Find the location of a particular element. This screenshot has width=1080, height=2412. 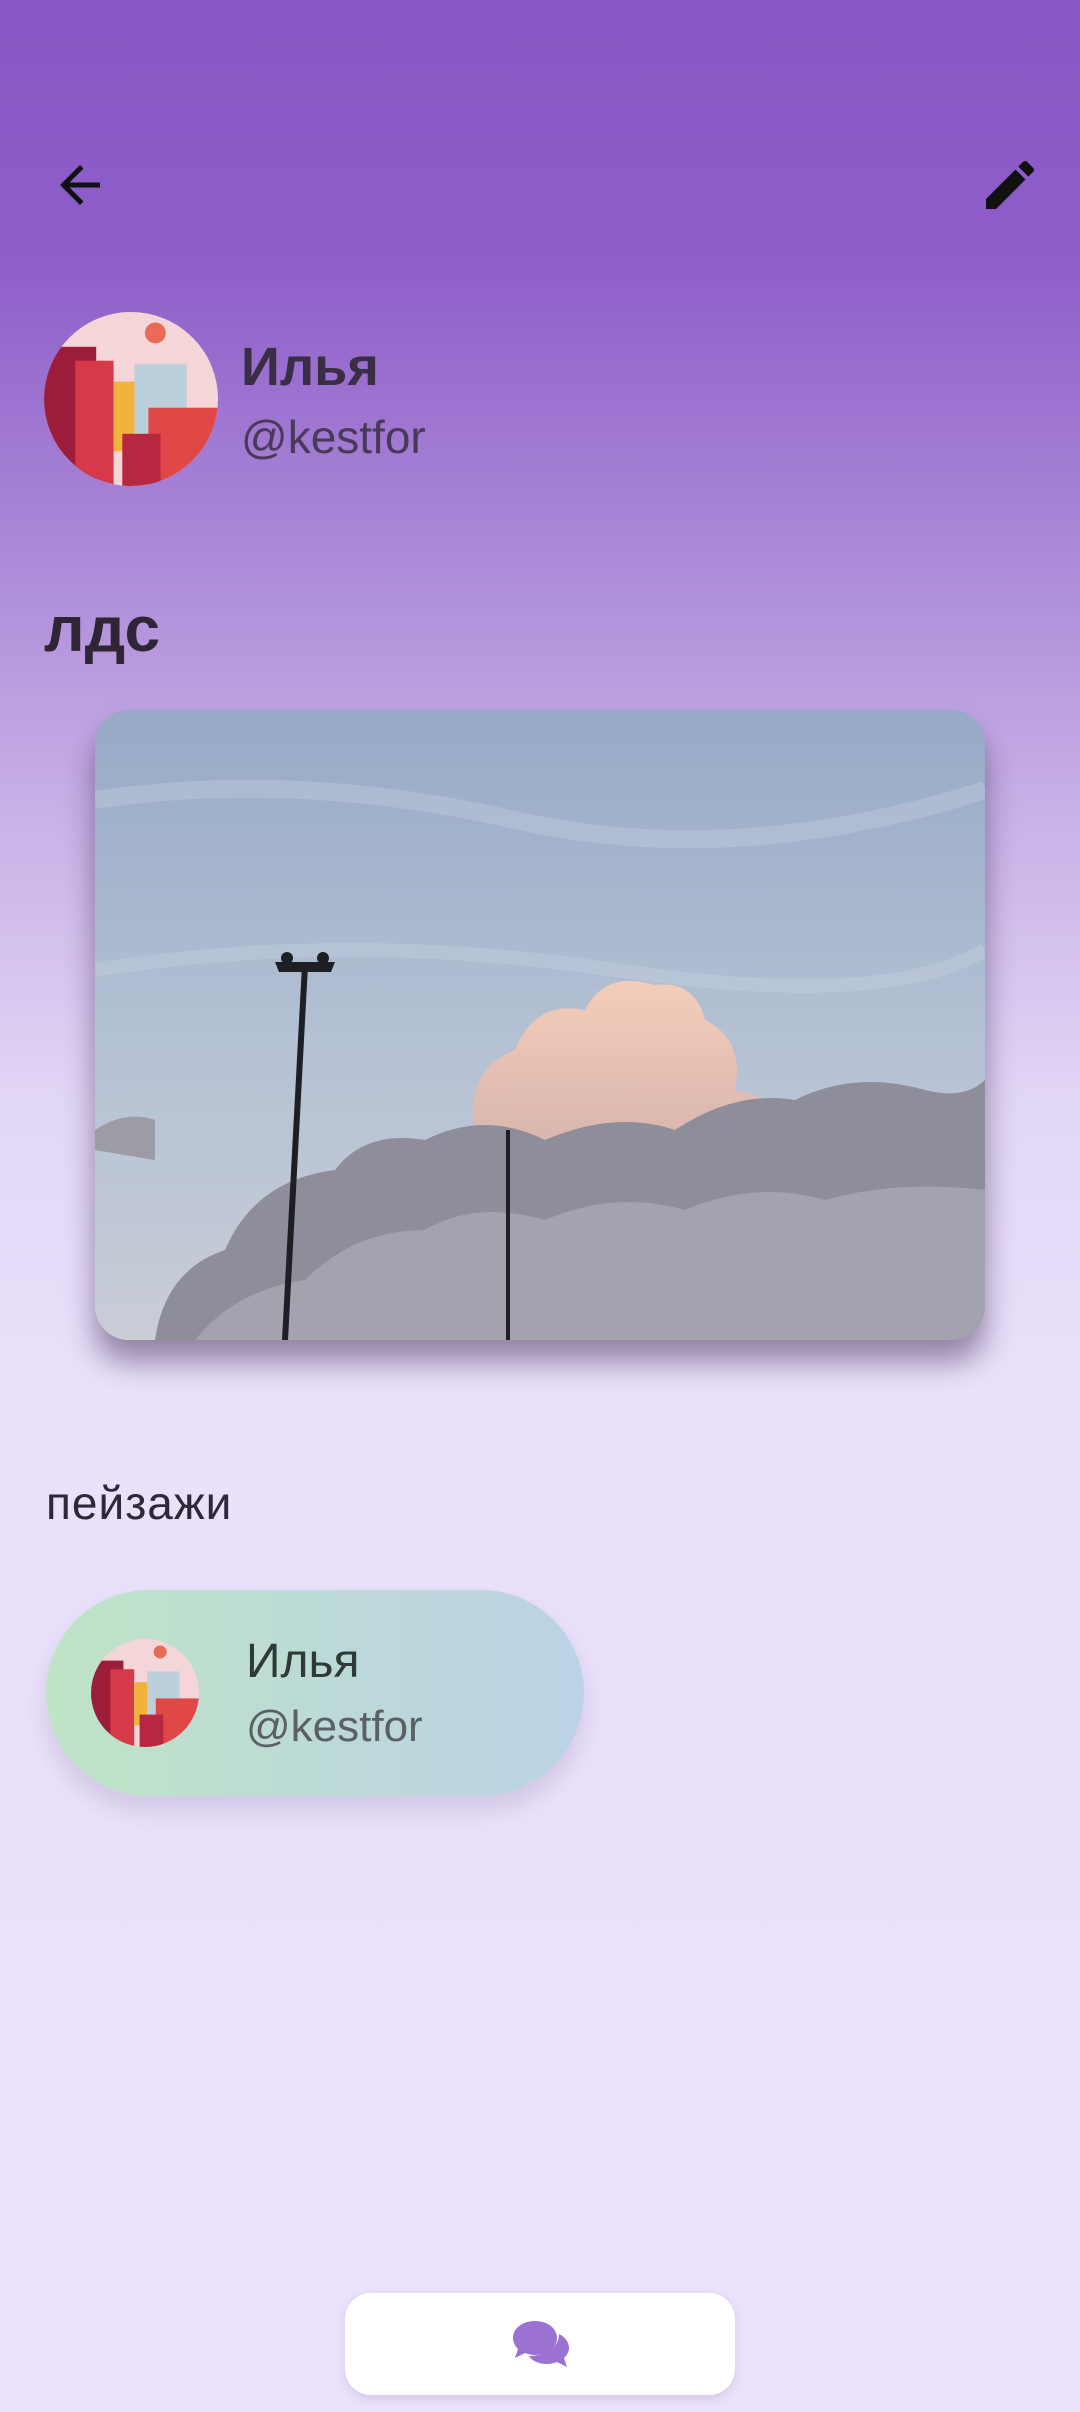

arrow-left-icon is located at coordinates (80, 185).